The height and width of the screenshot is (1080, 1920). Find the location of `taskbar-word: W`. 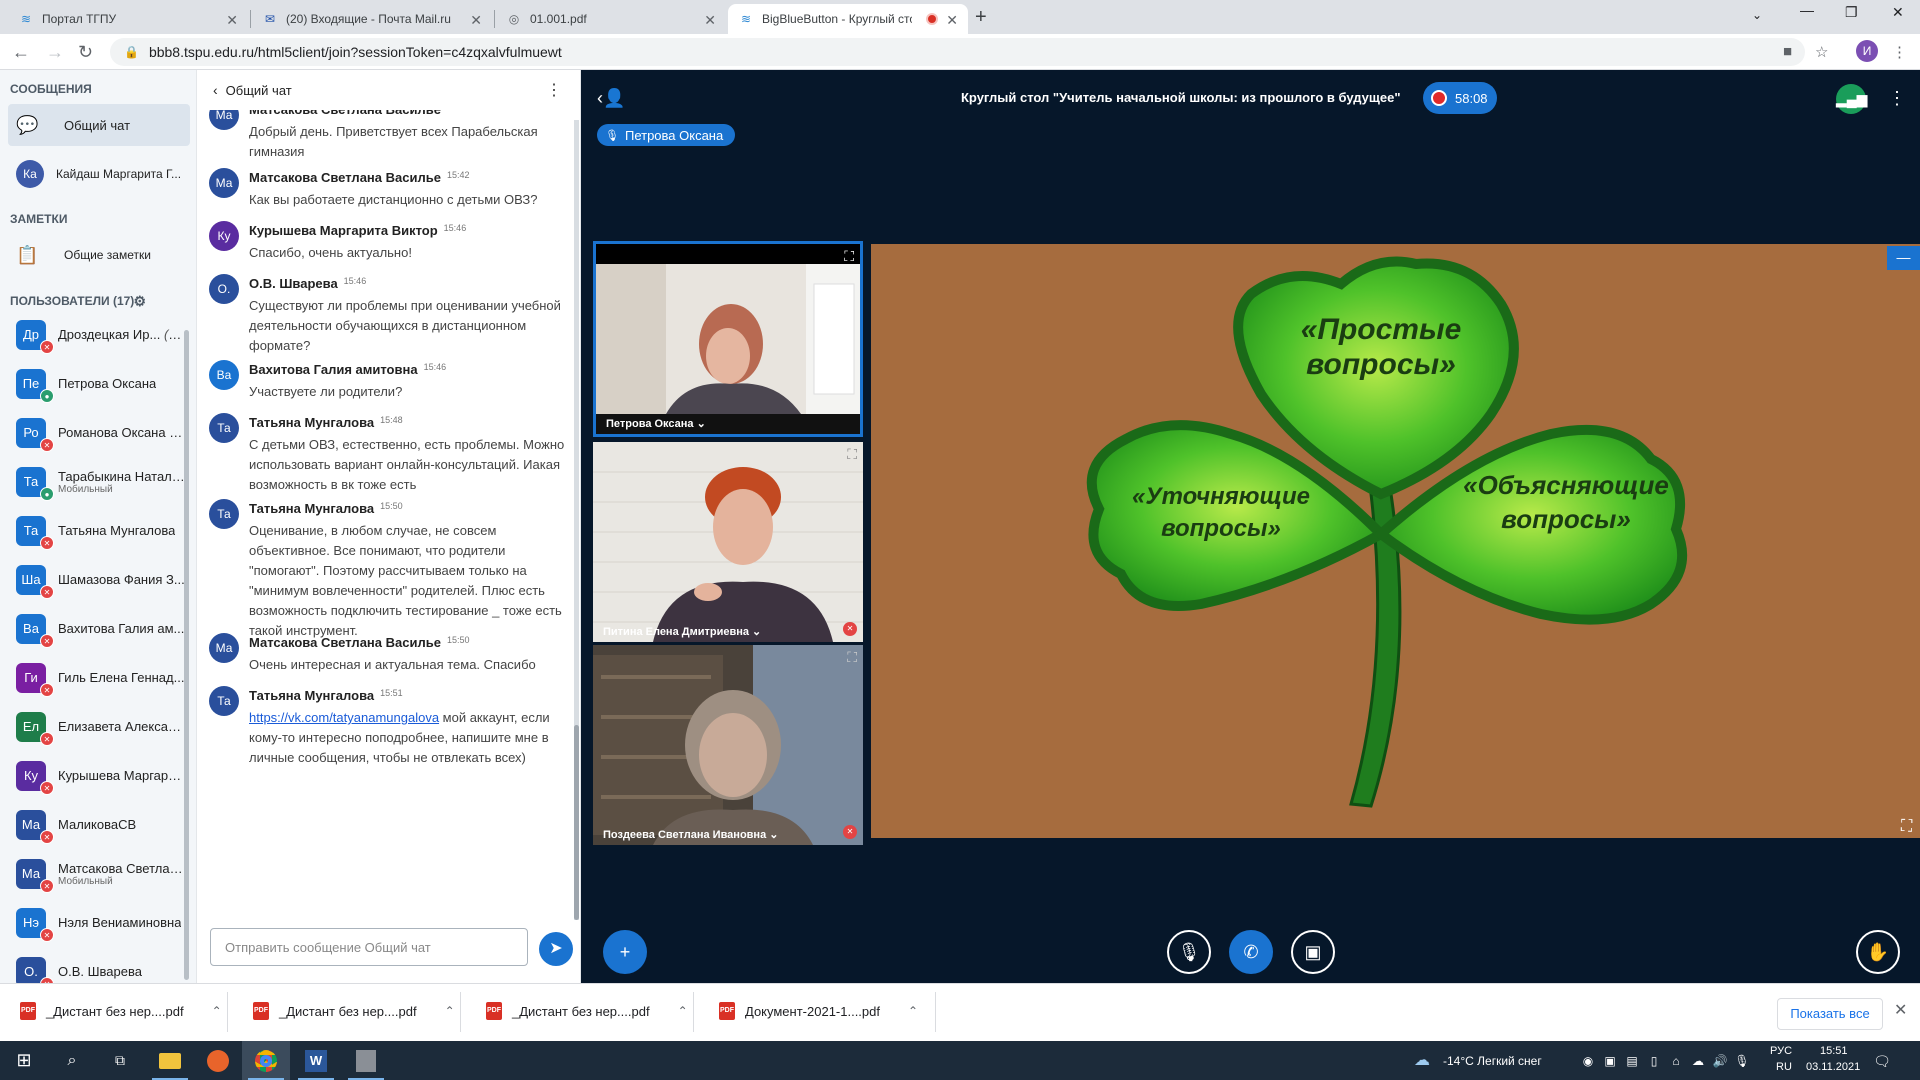

taskbar-word: W is located at coordinates (316, 1060).